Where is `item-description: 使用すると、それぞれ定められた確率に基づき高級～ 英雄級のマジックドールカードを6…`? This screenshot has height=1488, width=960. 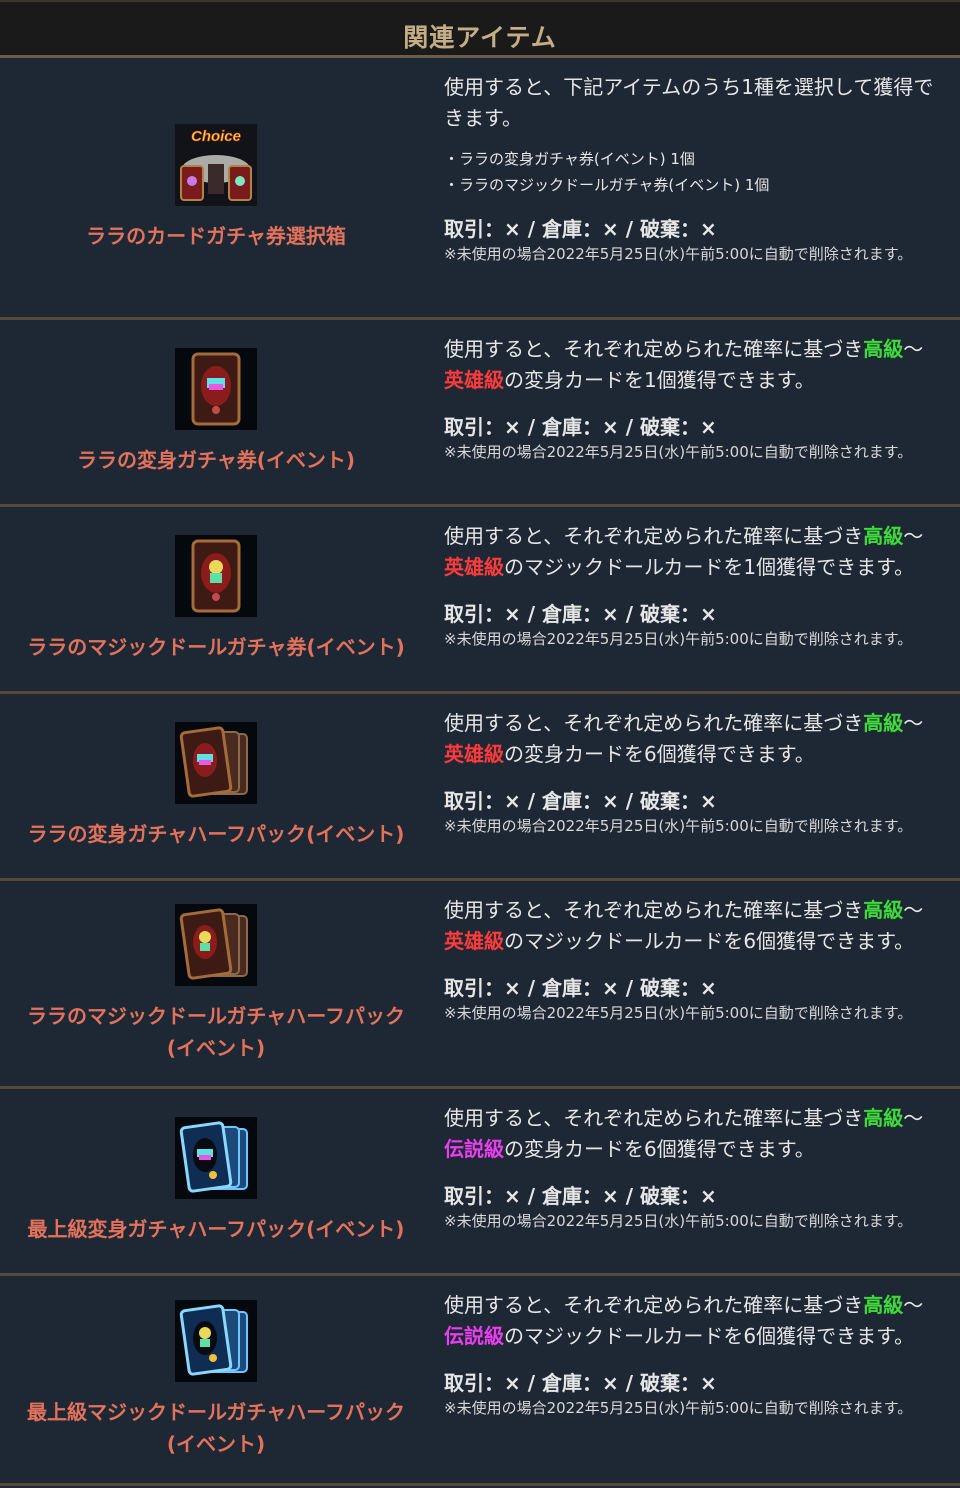 item-description: 使用すると、それぞれ定められた確率に基づき高級～ 英雄級のマジックドールカードを6… is located at coordinates (684, 925).